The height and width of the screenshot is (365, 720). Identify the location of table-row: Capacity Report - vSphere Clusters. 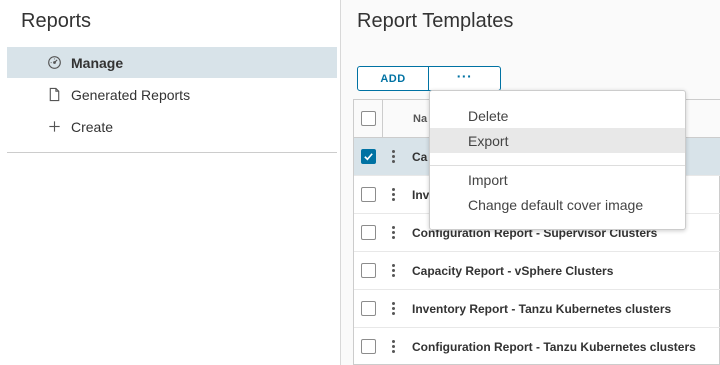
(537, 271).